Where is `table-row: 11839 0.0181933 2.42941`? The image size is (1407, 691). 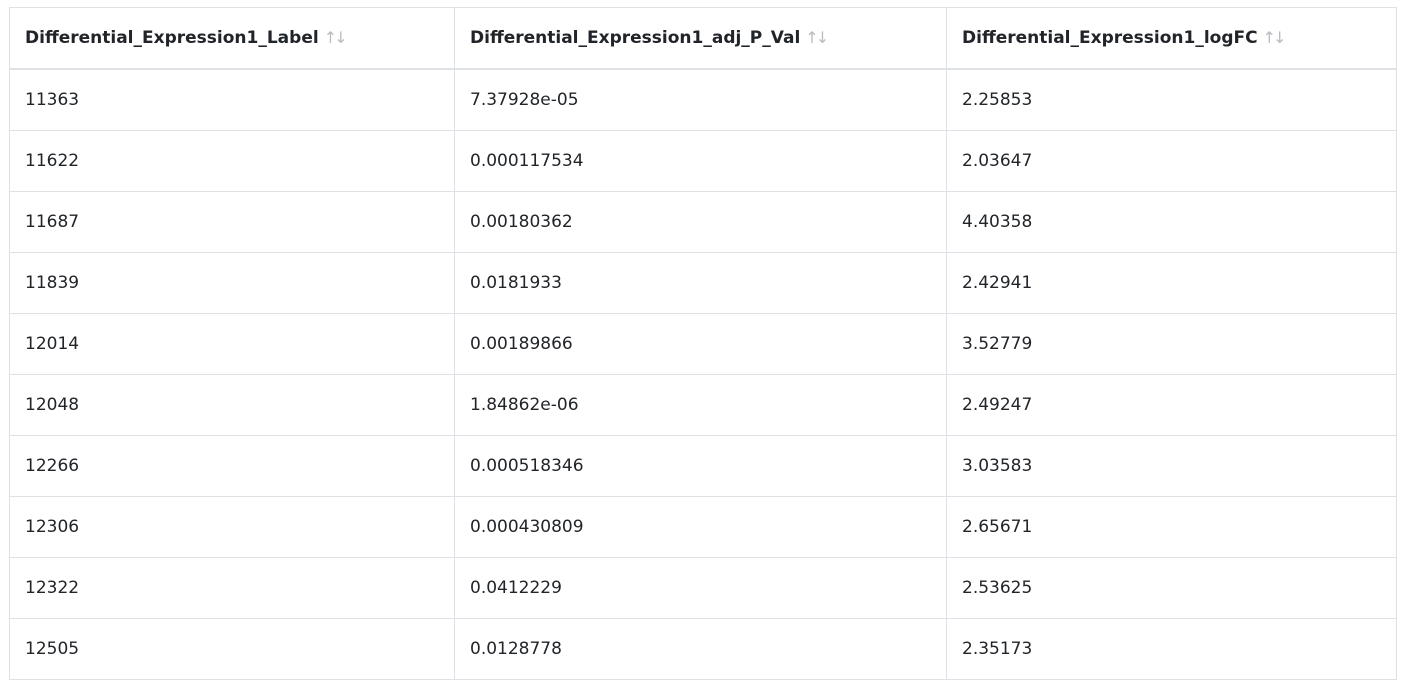 table-row: 11839 0.0181933 2.42941 is located at coordinates (703, 283).